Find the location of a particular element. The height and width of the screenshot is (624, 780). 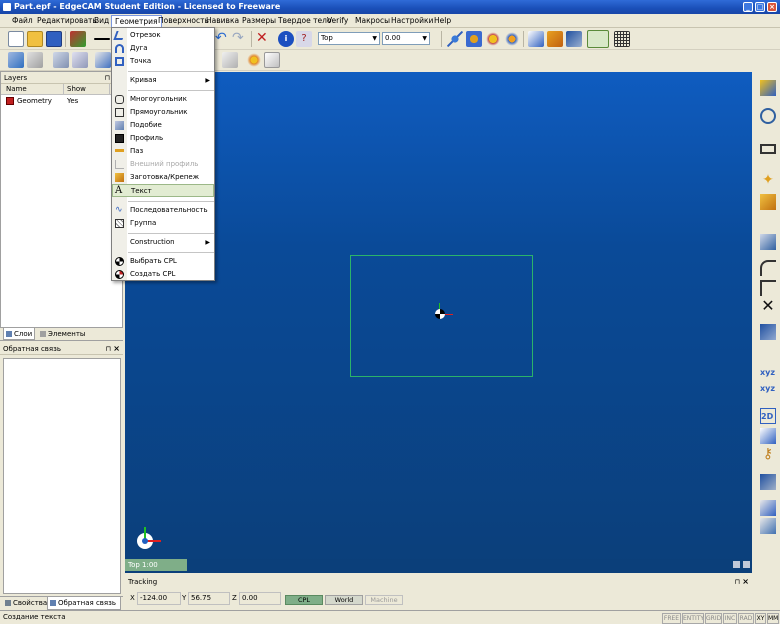

save-icon is located at coordinates (54, 39).